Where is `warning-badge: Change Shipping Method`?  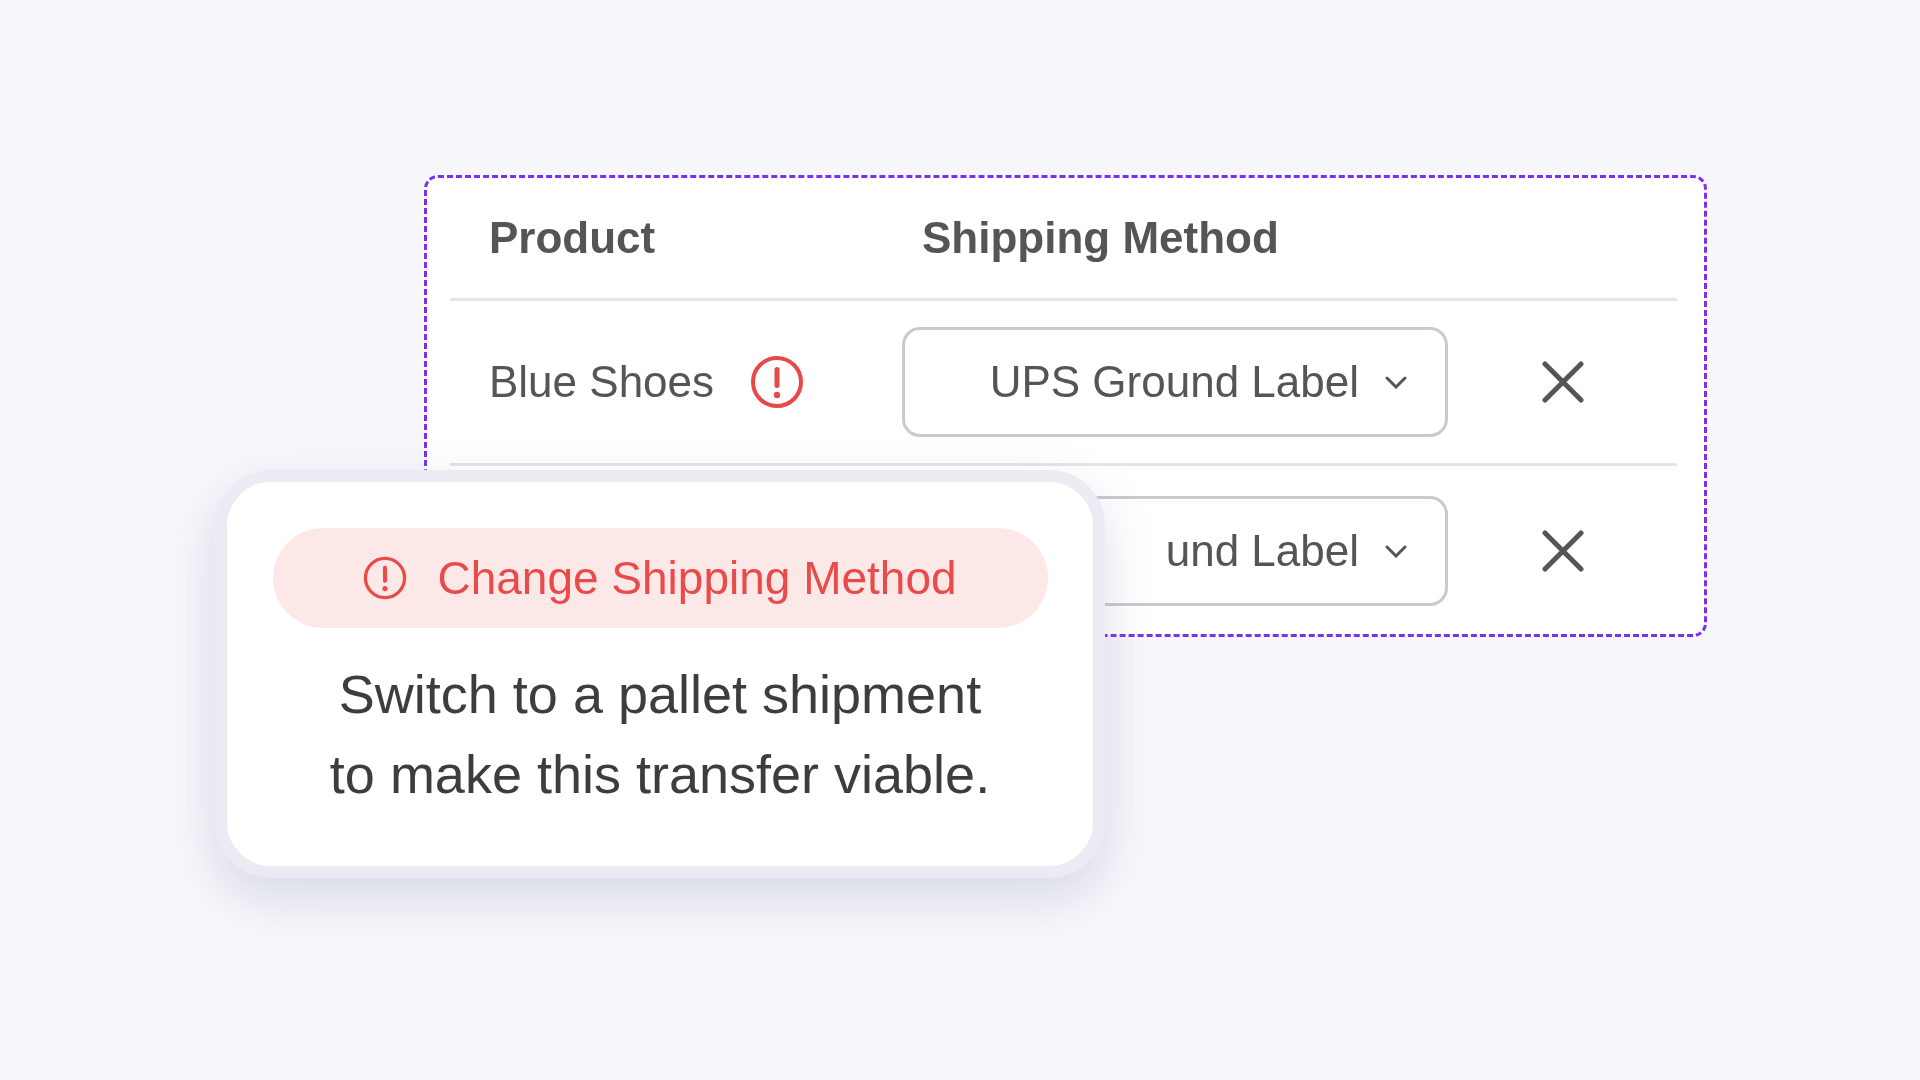
warning-badge: Change Shipping Method is located at coordinates (660, 578).